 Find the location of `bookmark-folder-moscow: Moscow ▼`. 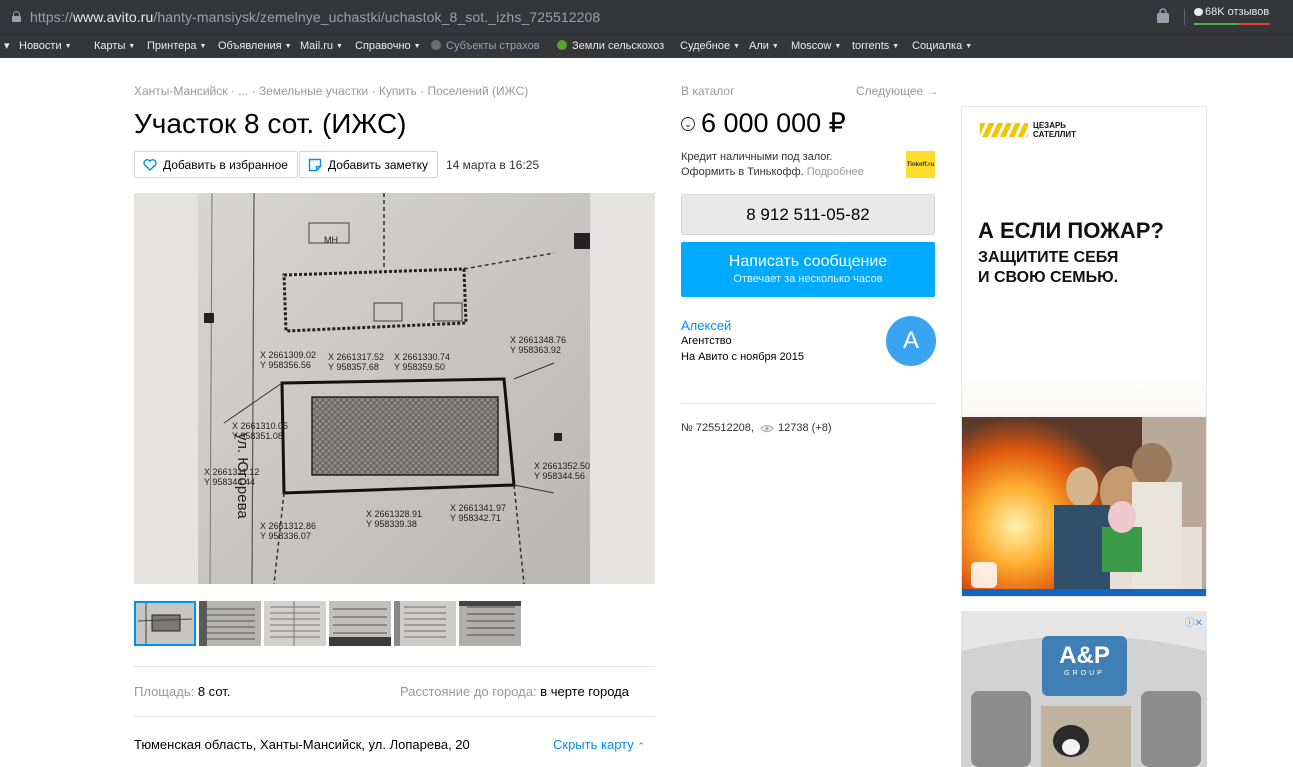

bookmark-folder-moscow: Moscow ▼ is located at coordinates (816, 46).